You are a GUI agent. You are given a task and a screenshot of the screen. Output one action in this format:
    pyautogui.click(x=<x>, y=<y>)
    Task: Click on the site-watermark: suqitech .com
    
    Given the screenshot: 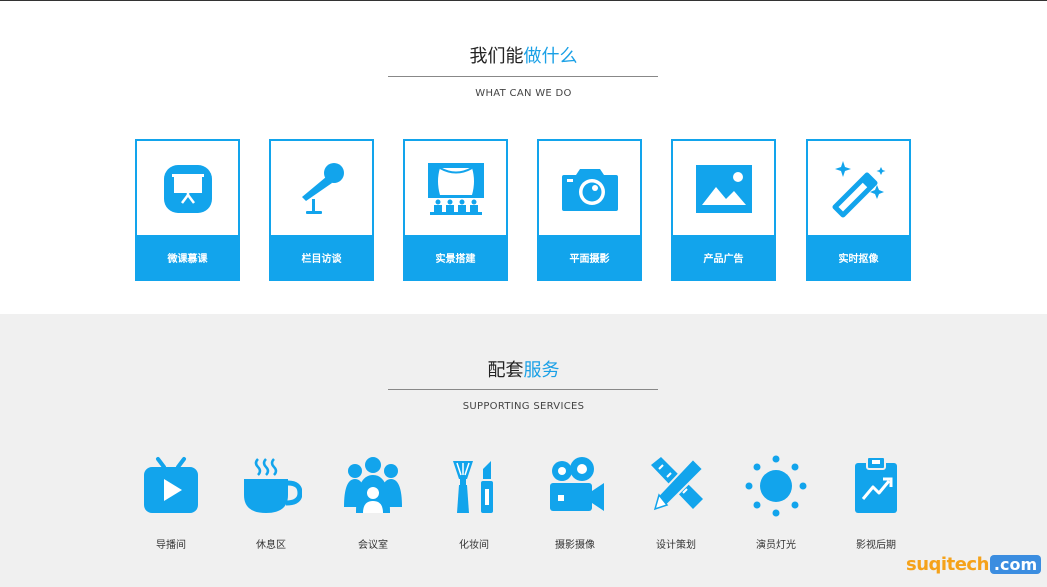 What is the action you would take?
    pyautogui.click(x=974, y=564)
    